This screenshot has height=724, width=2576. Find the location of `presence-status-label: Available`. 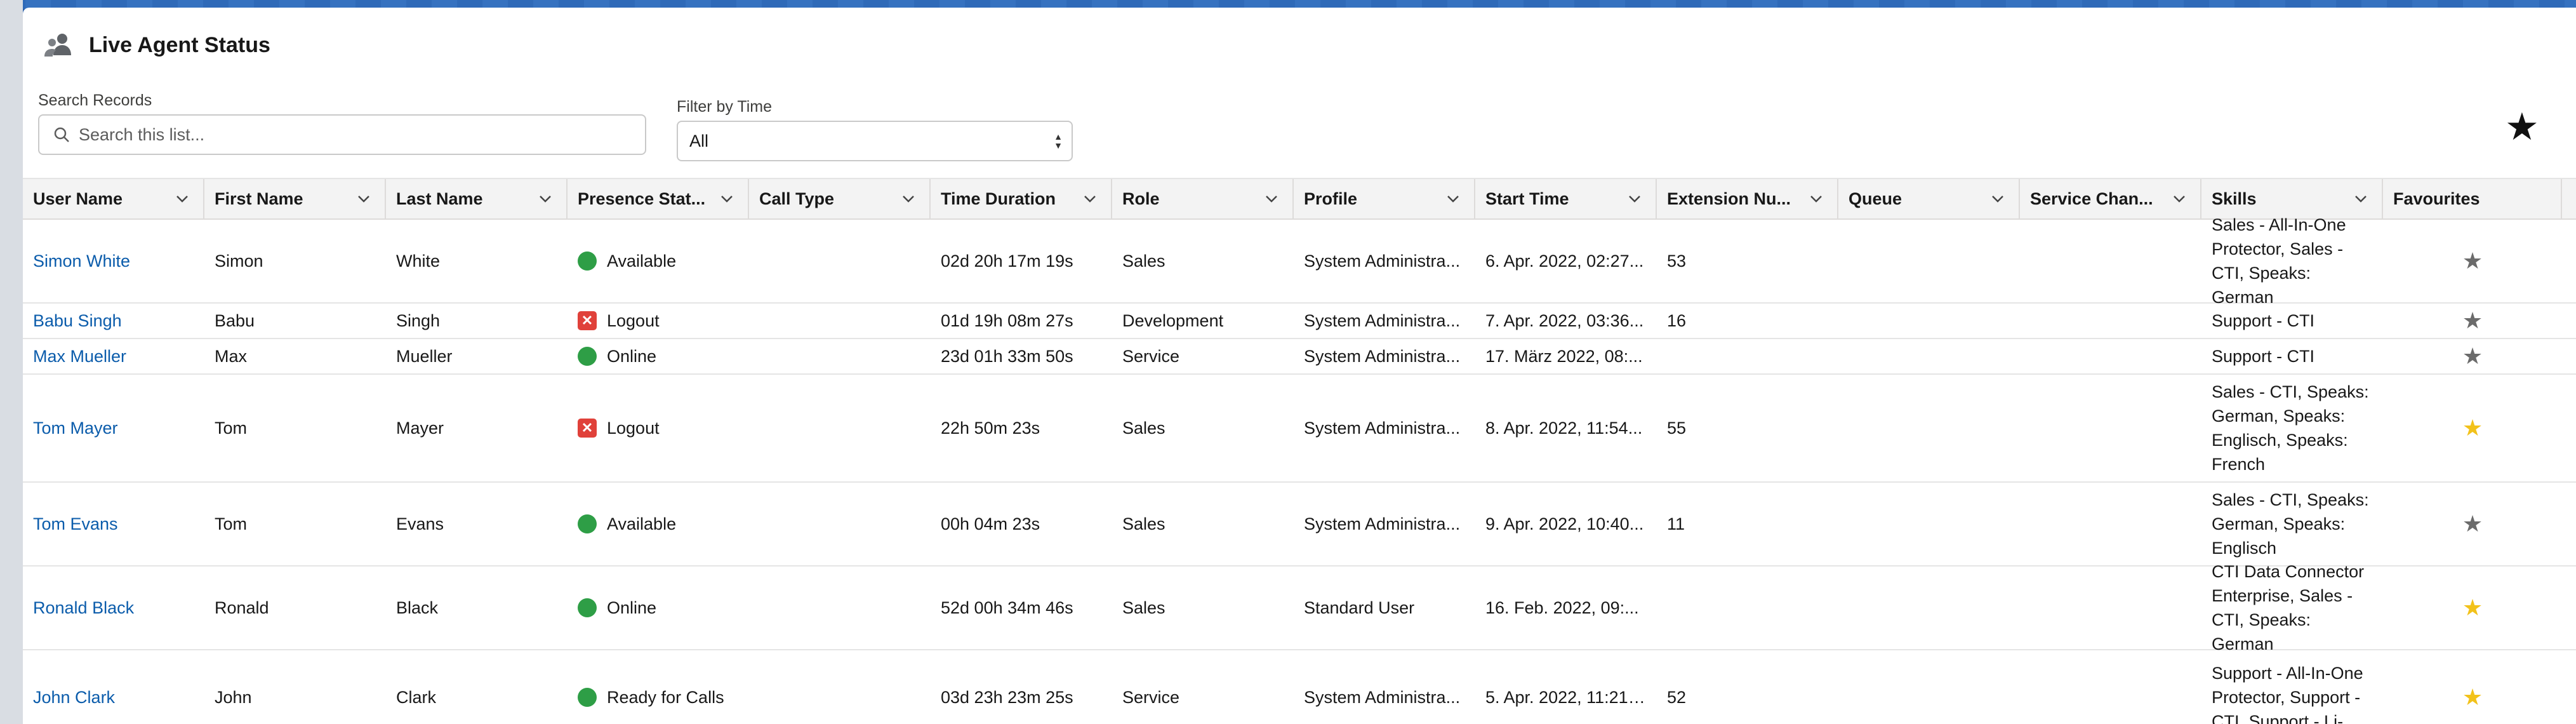

presence-status-label: Available is located at coordinates (642, 523).